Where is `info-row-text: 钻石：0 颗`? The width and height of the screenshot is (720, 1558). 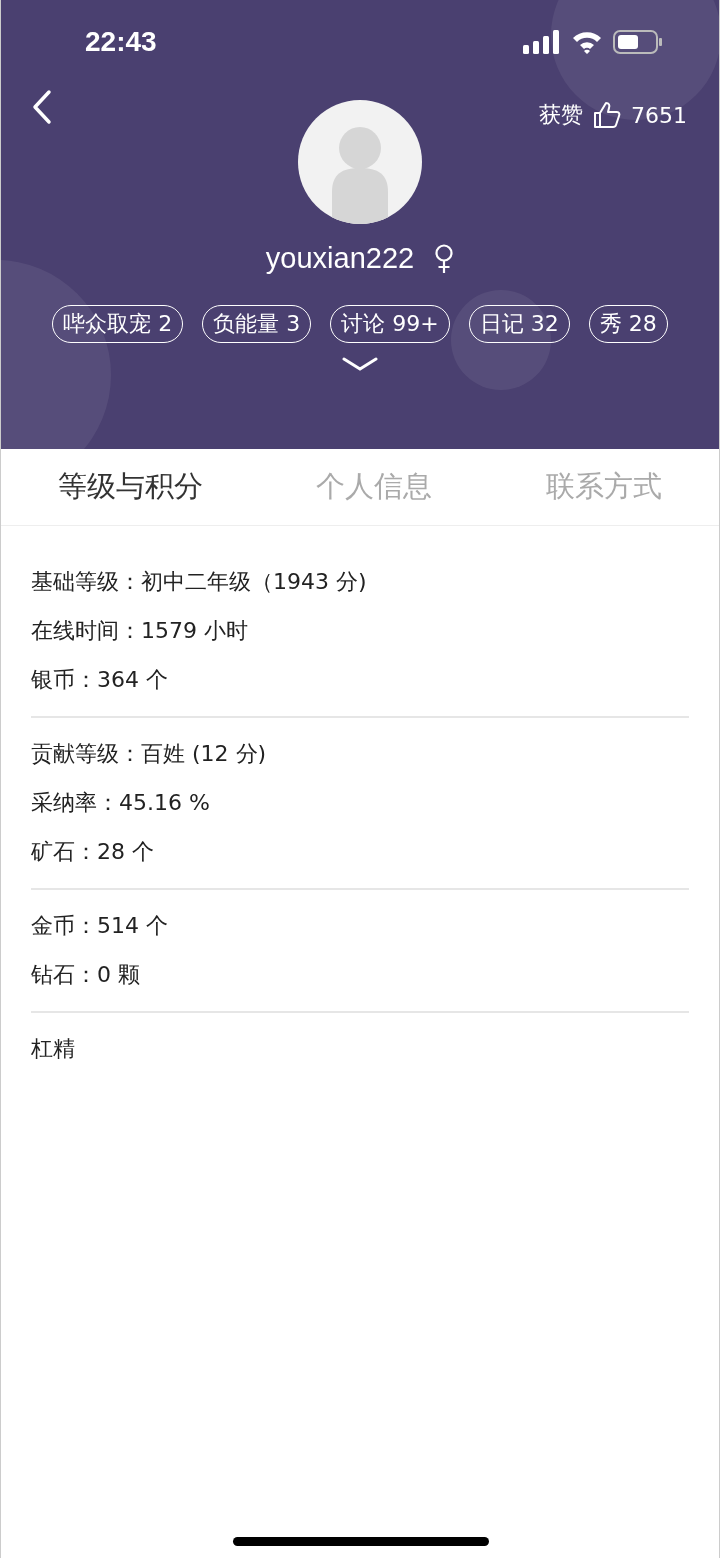 info-row-text: 钻石：0 颗 is located at coordinates (86, 975).